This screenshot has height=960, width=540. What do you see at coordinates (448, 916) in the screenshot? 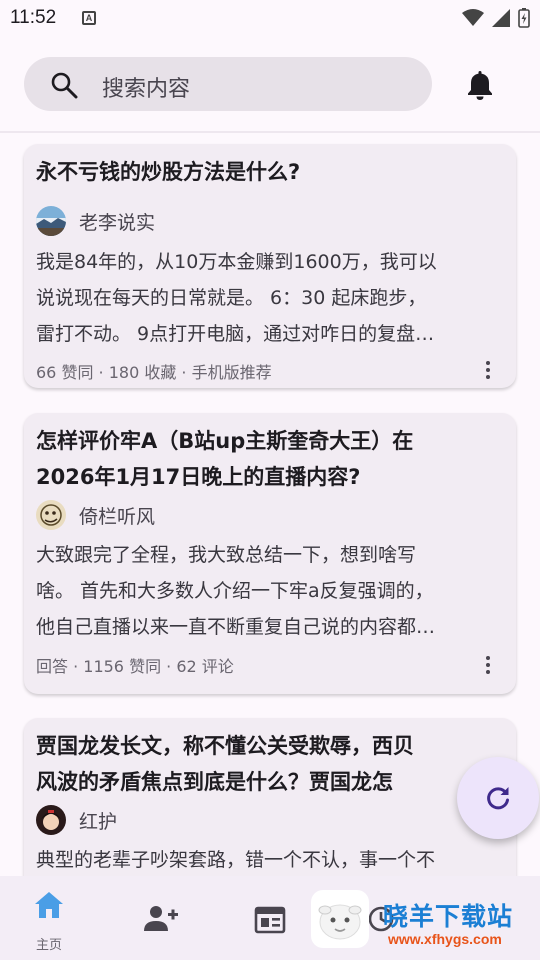
I see `watermark-text: 晓羊下载站` at bounding box center [448, 916].